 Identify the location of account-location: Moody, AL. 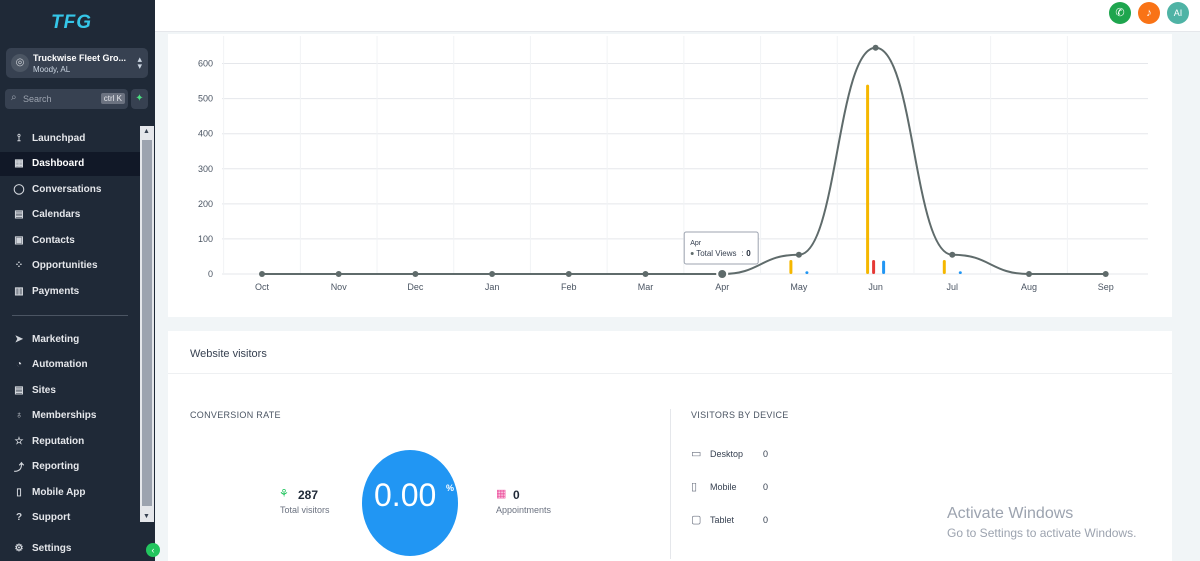
(52, 69).